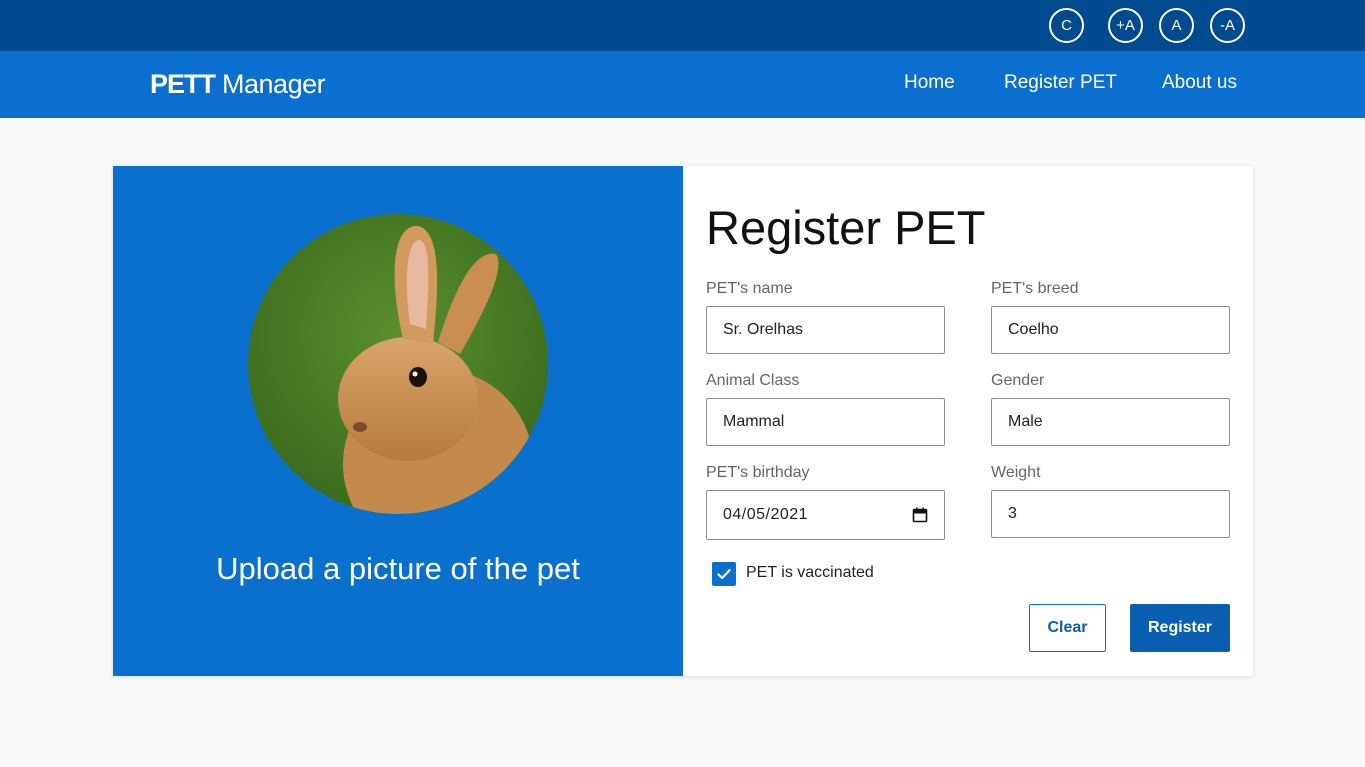 The image size is (1365, 767). Describe the element at coordinates (1016, 472) in the screenshot. I see `weight-label: Weight` at that location.